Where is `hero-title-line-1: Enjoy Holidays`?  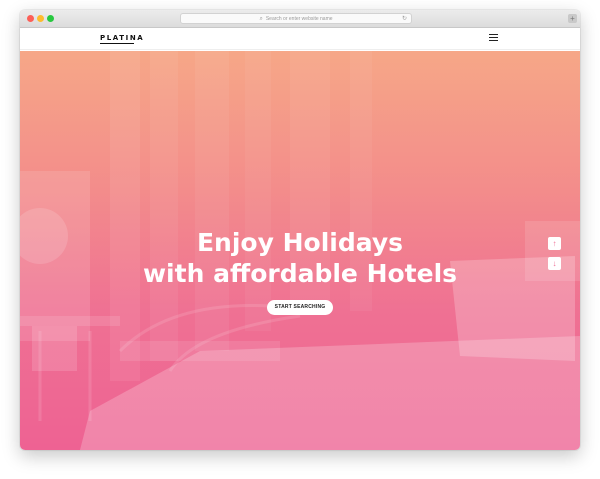
hero-title-line-1: Enjoy Holidays is located at coordinates (300, 242).